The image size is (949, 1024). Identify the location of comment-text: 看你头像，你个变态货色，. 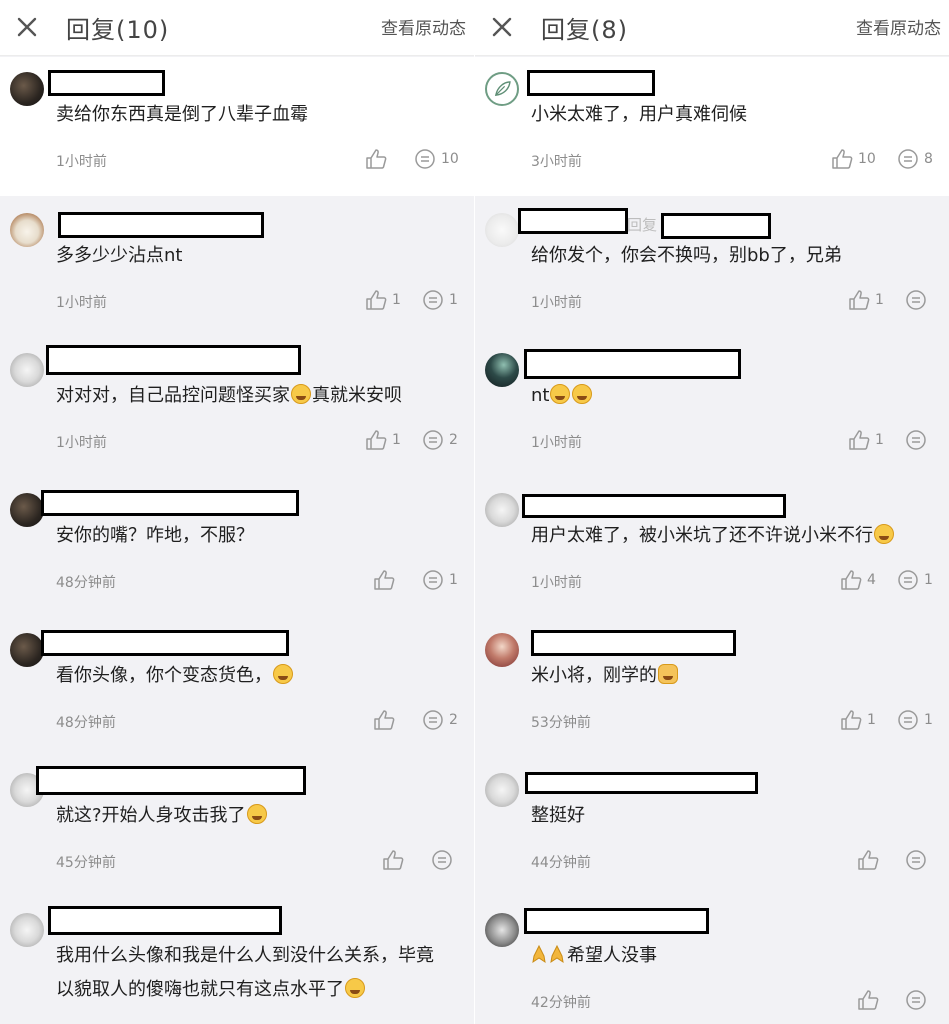
(261, 676).